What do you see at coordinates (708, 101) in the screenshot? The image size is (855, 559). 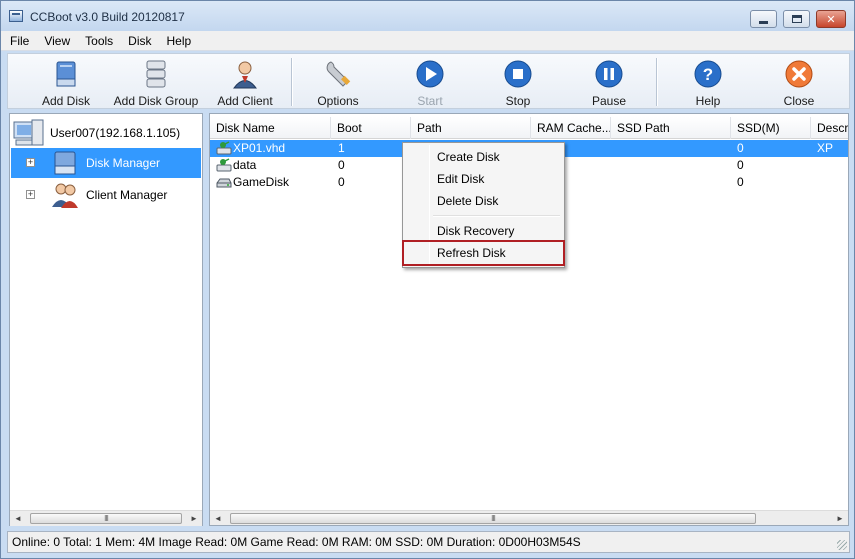 I see `help-label: Help` at bounding box center [708, 101].